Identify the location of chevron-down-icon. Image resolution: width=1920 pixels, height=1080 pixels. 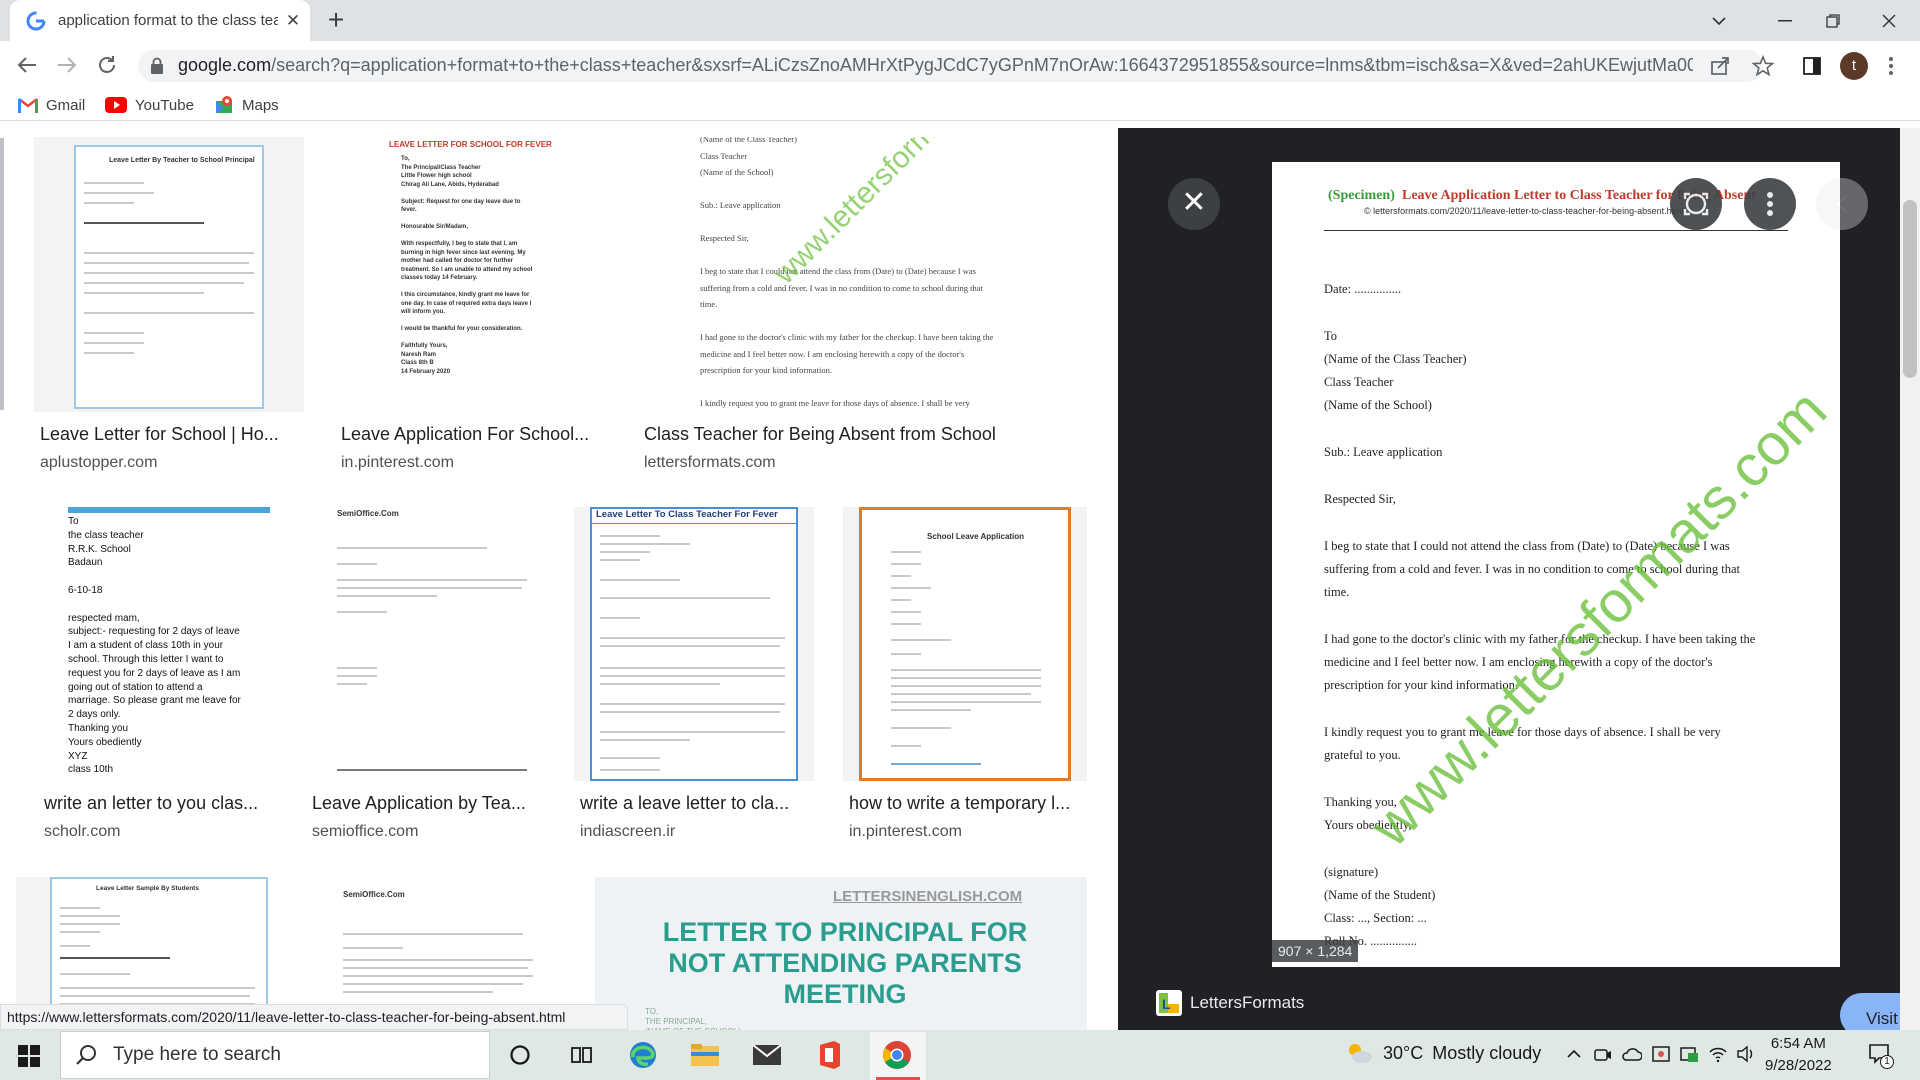
(1719, 21).